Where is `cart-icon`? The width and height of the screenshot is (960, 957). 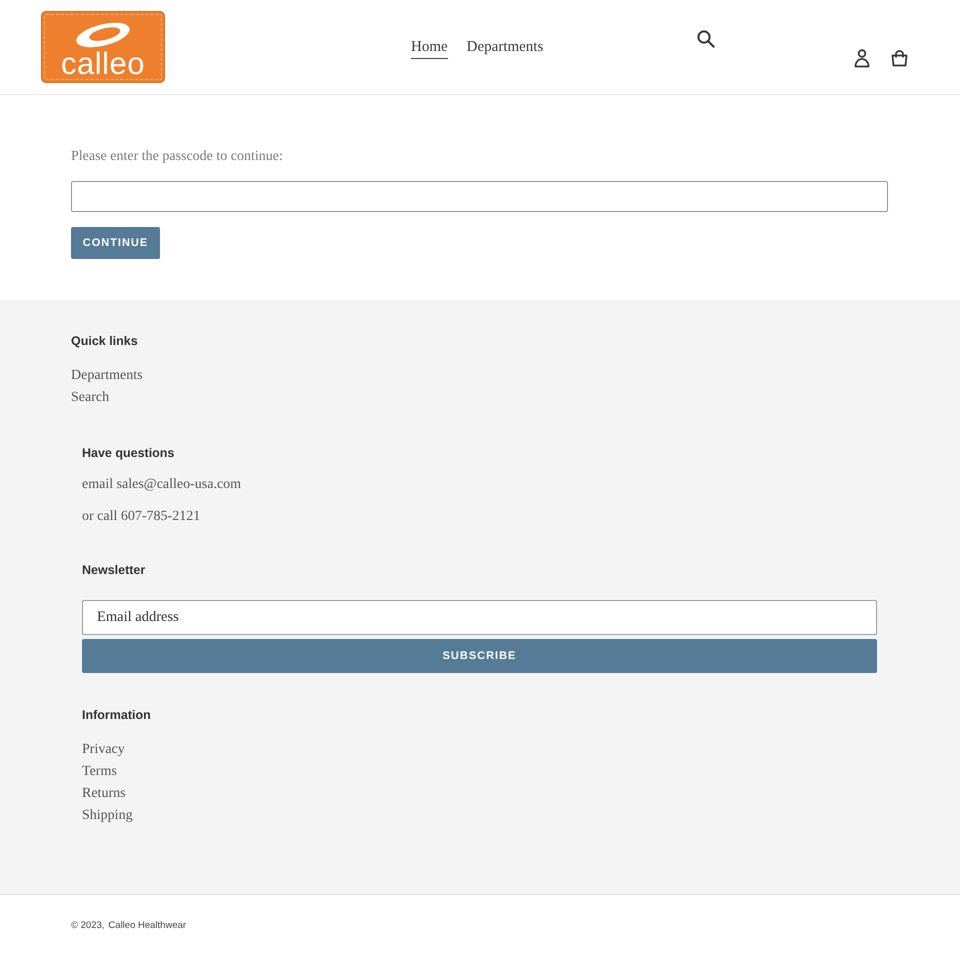
cart-icon is located at coordinates (899, 58).